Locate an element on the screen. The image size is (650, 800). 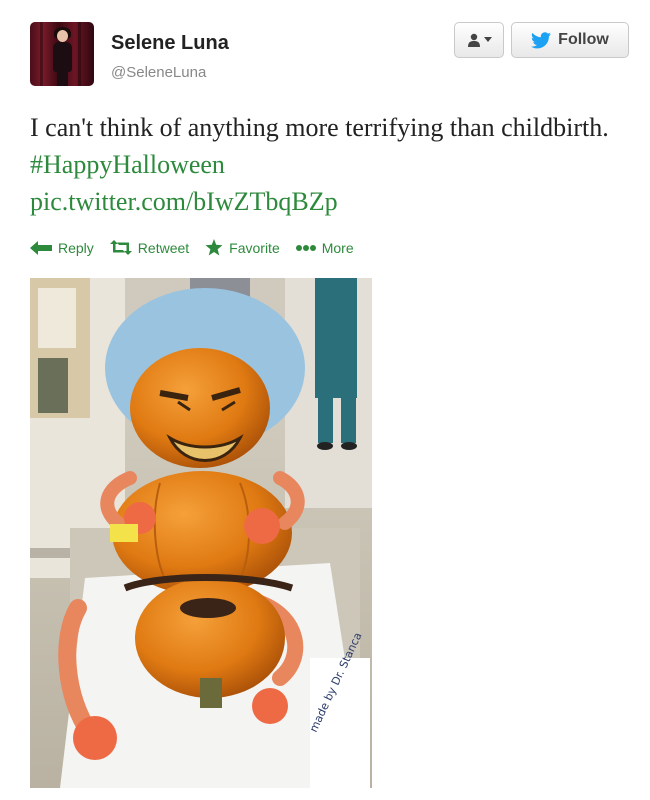
reply-label: Reply is located at coordinates (76, 247).